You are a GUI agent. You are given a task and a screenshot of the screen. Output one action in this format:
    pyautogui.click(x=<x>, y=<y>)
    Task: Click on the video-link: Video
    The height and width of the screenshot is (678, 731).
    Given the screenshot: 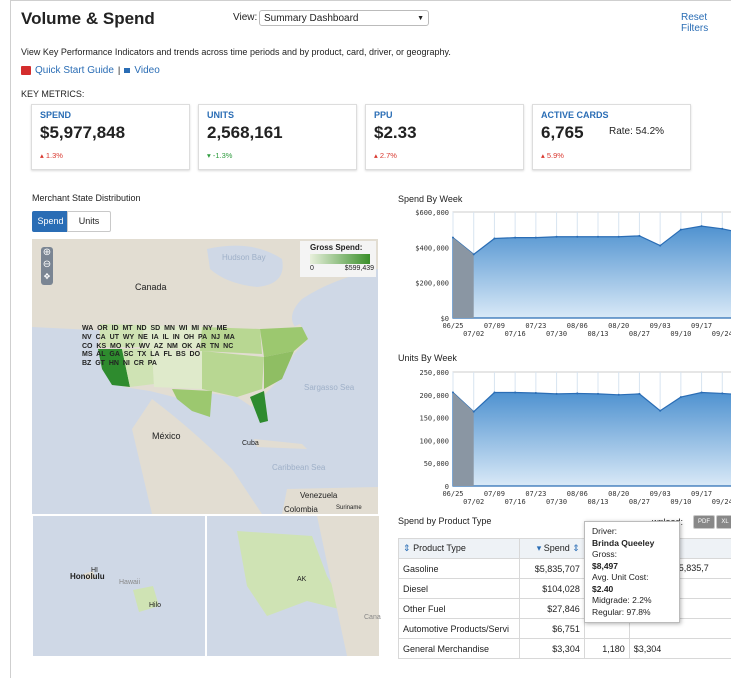 What is the action you would take?
    pyautogui.click(x=146, y=70)
    